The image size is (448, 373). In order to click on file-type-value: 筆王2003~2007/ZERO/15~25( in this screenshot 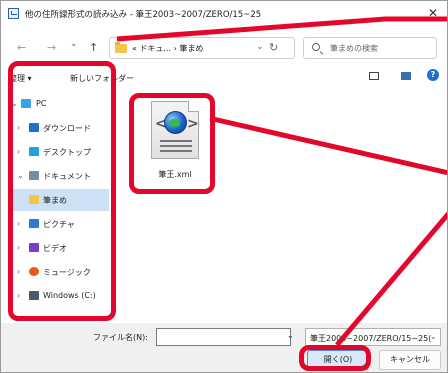, I will do `click(371, 338)`.